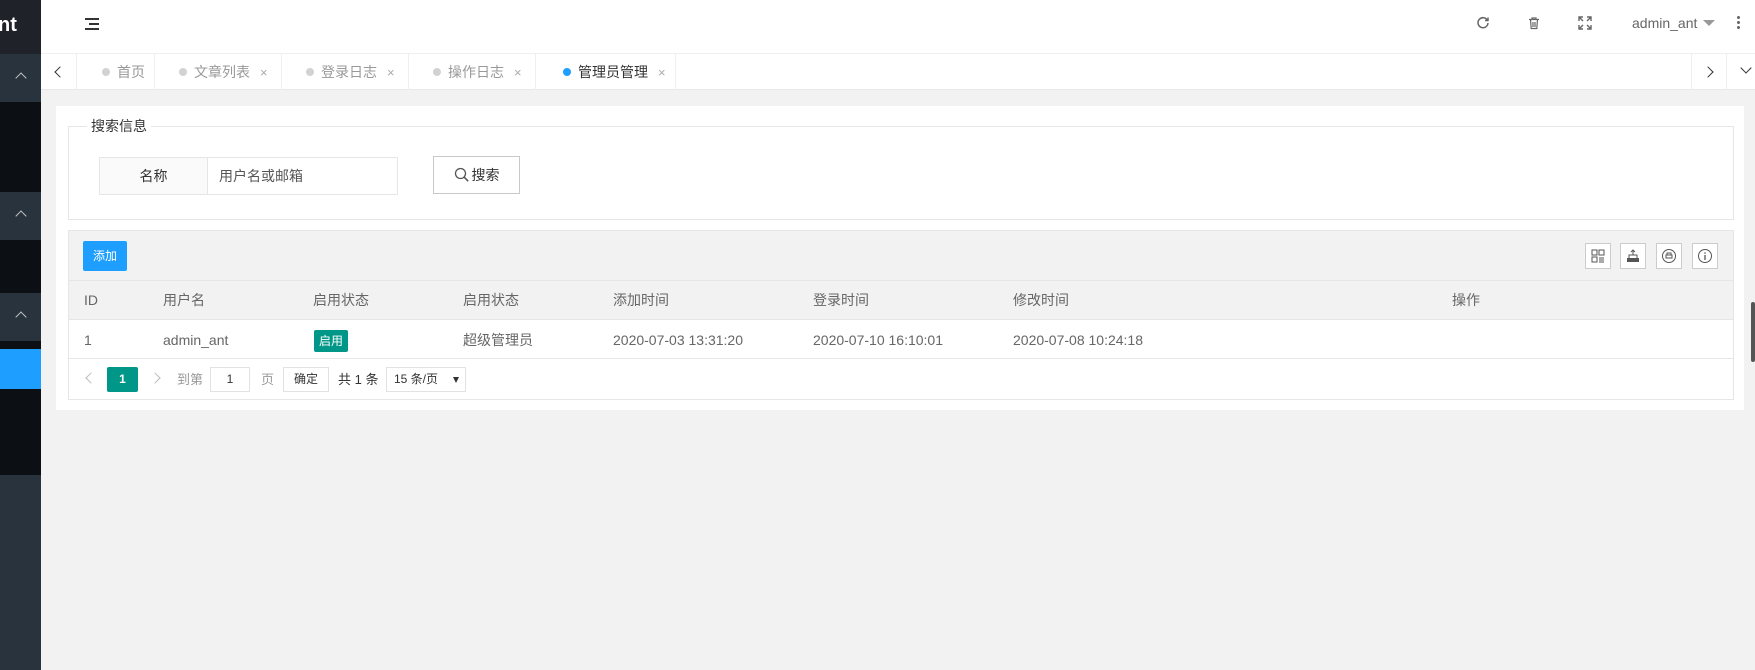 The width and height of the screenshot is (1755, 670). Describe the element at coordinates (901, 169) in the screenshot. I see `search-fieldset: 搜索信息 名称 搜索` at that location.